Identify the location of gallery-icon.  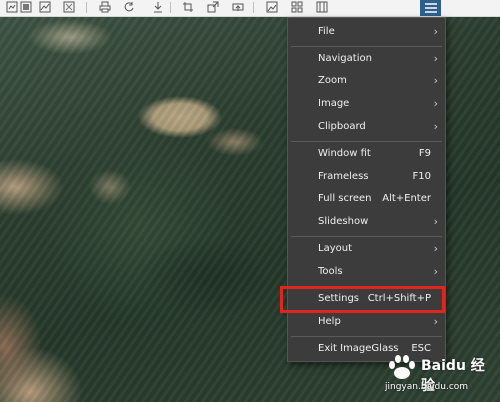
(45, 7).